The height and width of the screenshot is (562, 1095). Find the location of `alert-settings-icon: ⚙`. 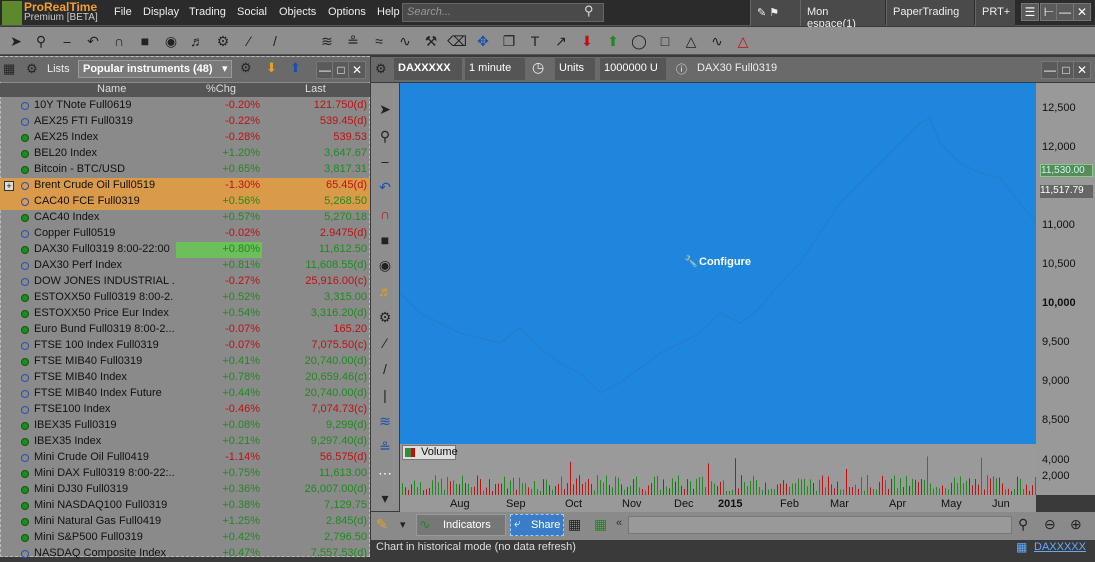

alert-settings-icon: ⚙ is located at coordinates (223, 41).